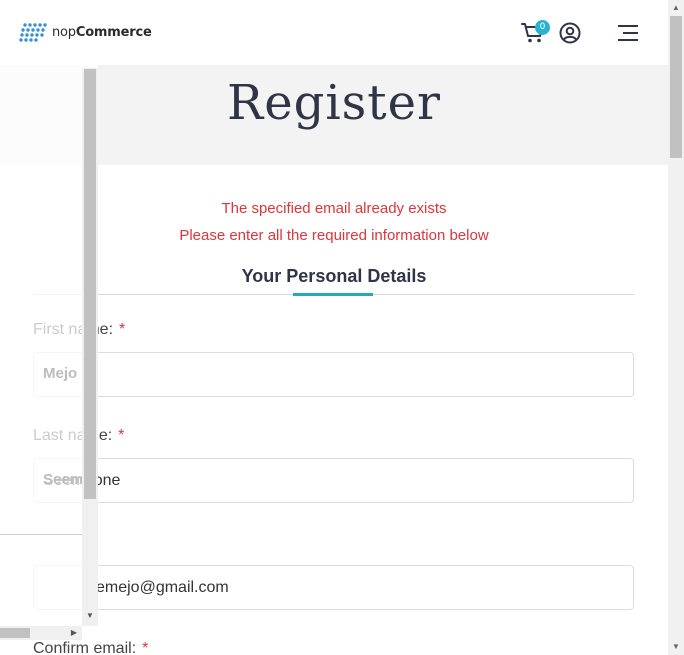 The width and height of the screenshot is (684, 655). I want to click on overlay-divider, so click(41, 534).